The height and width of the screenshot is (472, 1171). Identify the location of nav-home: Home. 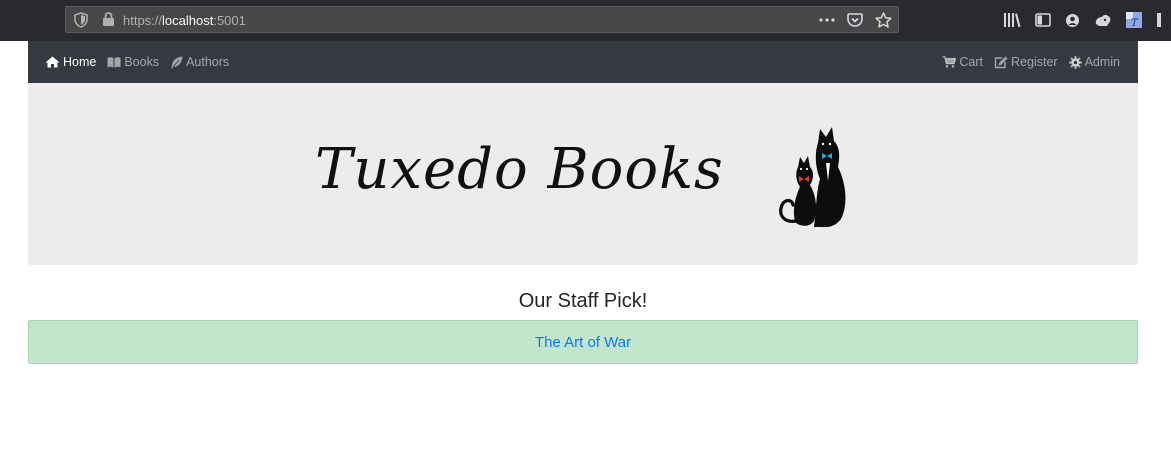
(70, 62).